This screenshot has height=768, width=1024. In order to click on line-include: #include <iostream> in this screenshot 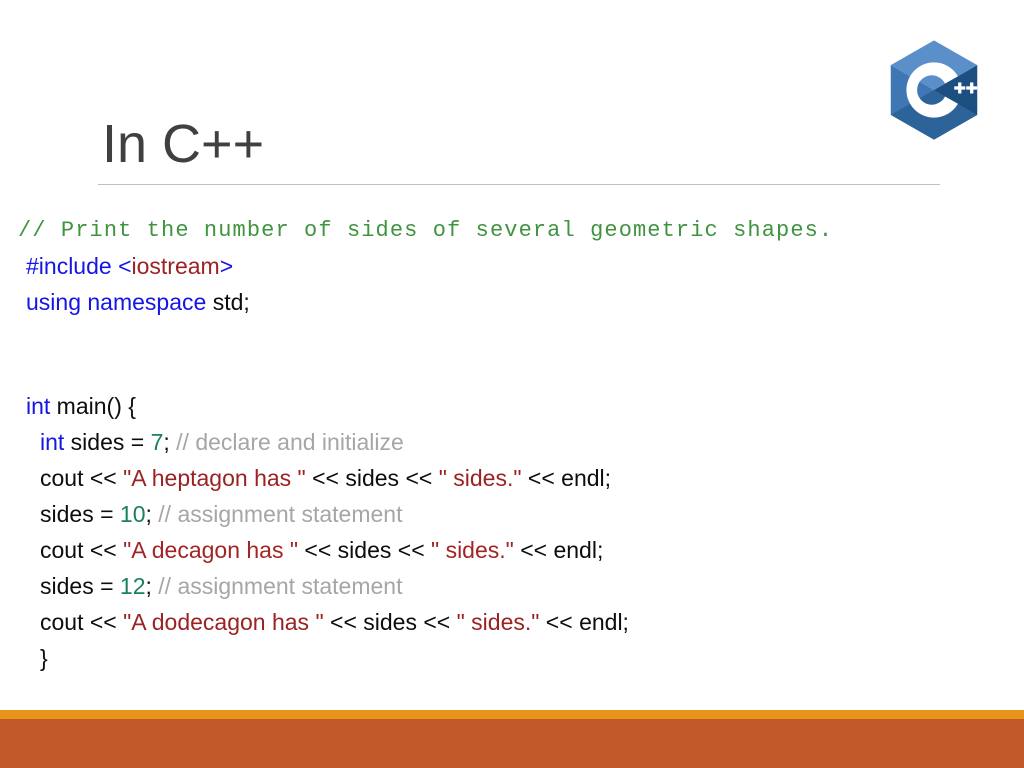, I will do `click(513, 266)`.